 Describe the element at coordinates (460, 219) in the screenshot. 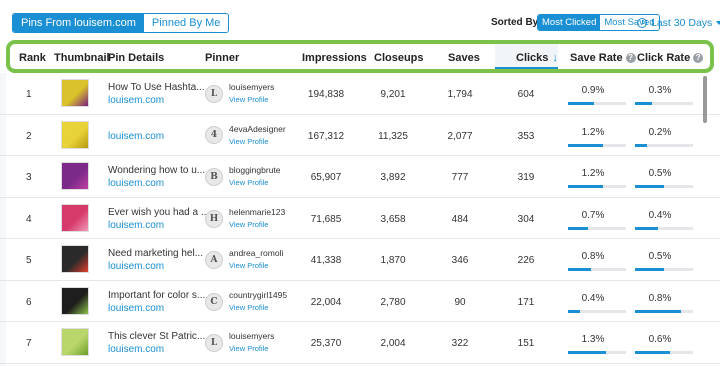

I see `saves-value: 484` at that location.